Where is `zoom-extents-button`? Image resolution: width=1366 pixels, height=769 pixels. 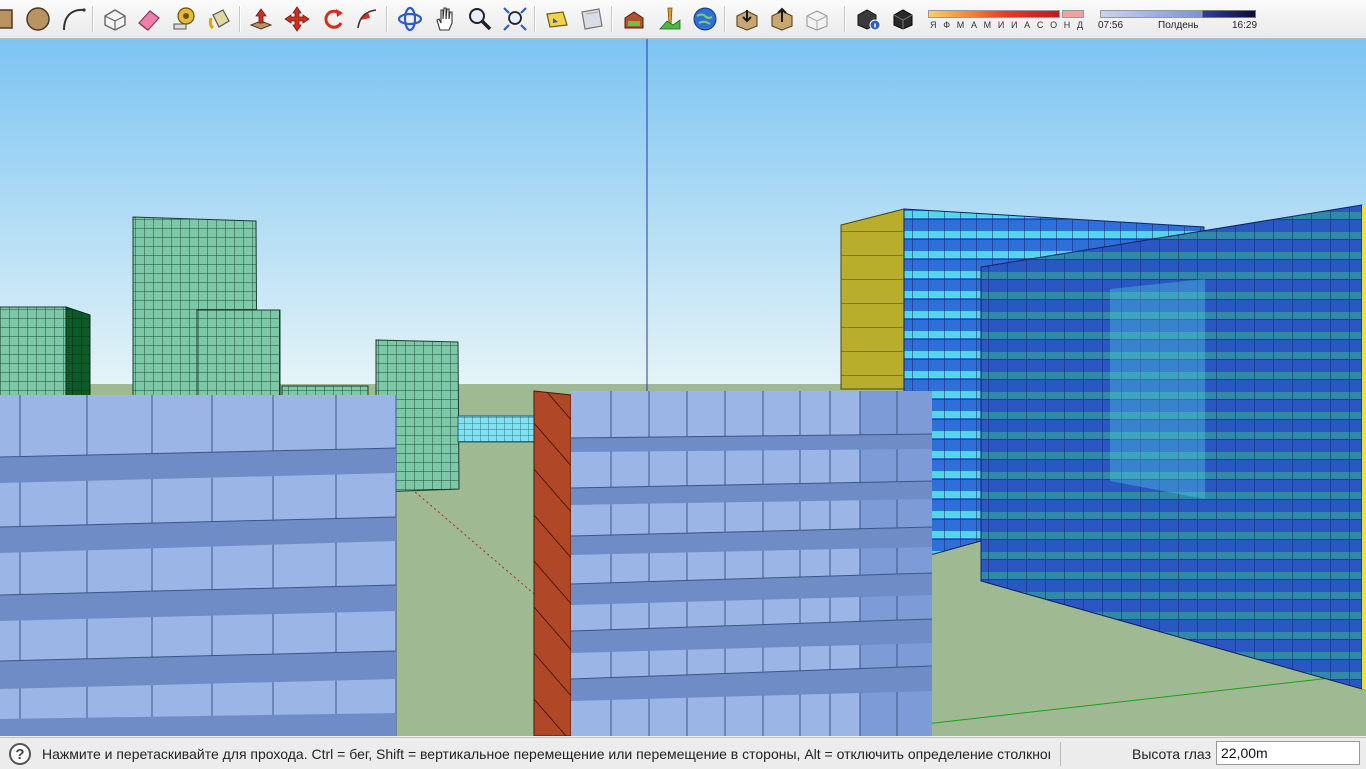 zoom-extents-button is located at coordinates (515, 19).